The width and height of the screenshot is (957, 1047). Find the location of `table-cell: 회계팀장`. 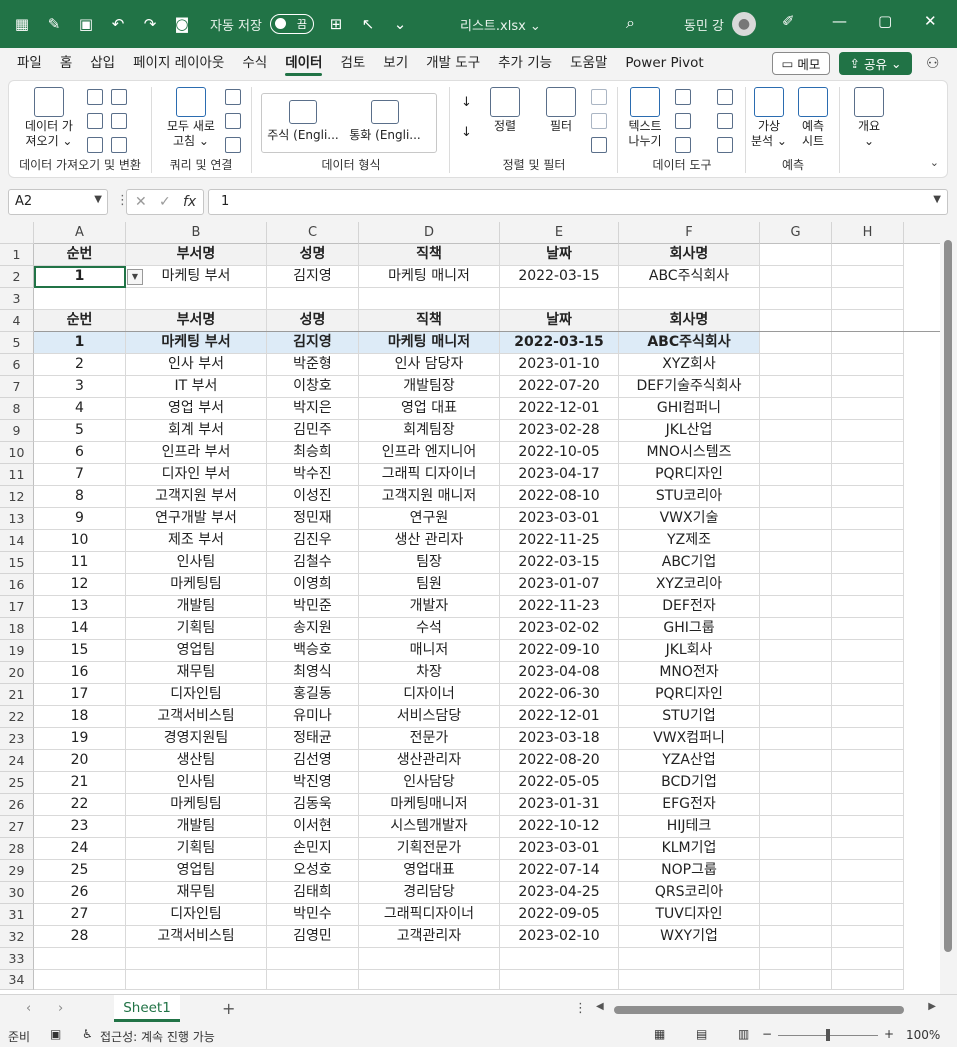

table-cell: 회계팀장 is located at coordinates (429, 431).